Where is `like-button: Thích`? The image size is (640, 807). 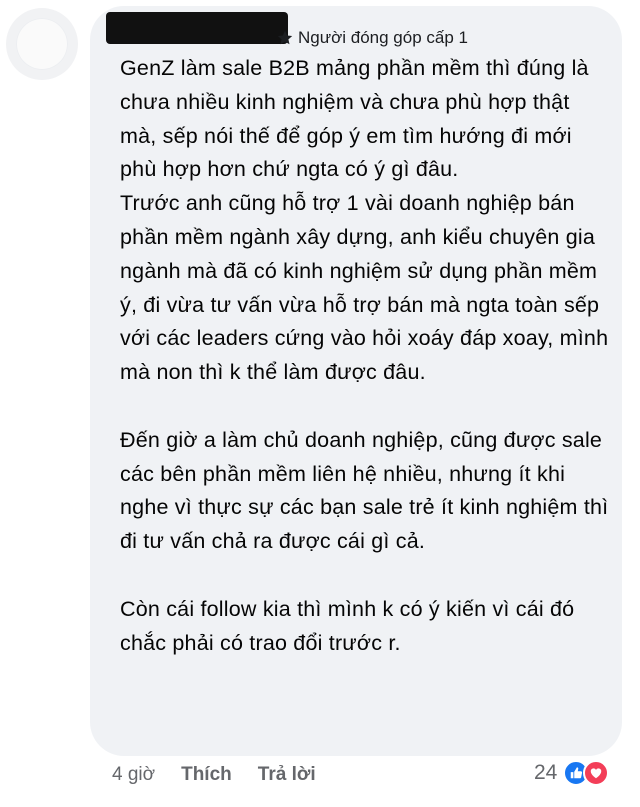 like-button: Thích is located at coordinates (206, 775).